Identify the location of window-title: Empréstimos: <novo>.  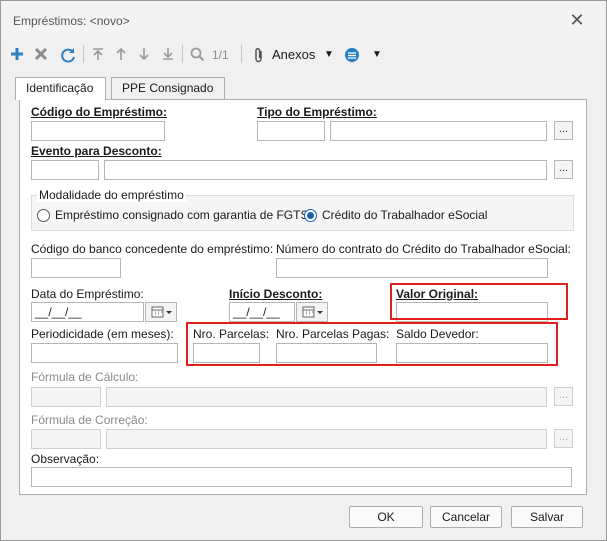
(71, 21).